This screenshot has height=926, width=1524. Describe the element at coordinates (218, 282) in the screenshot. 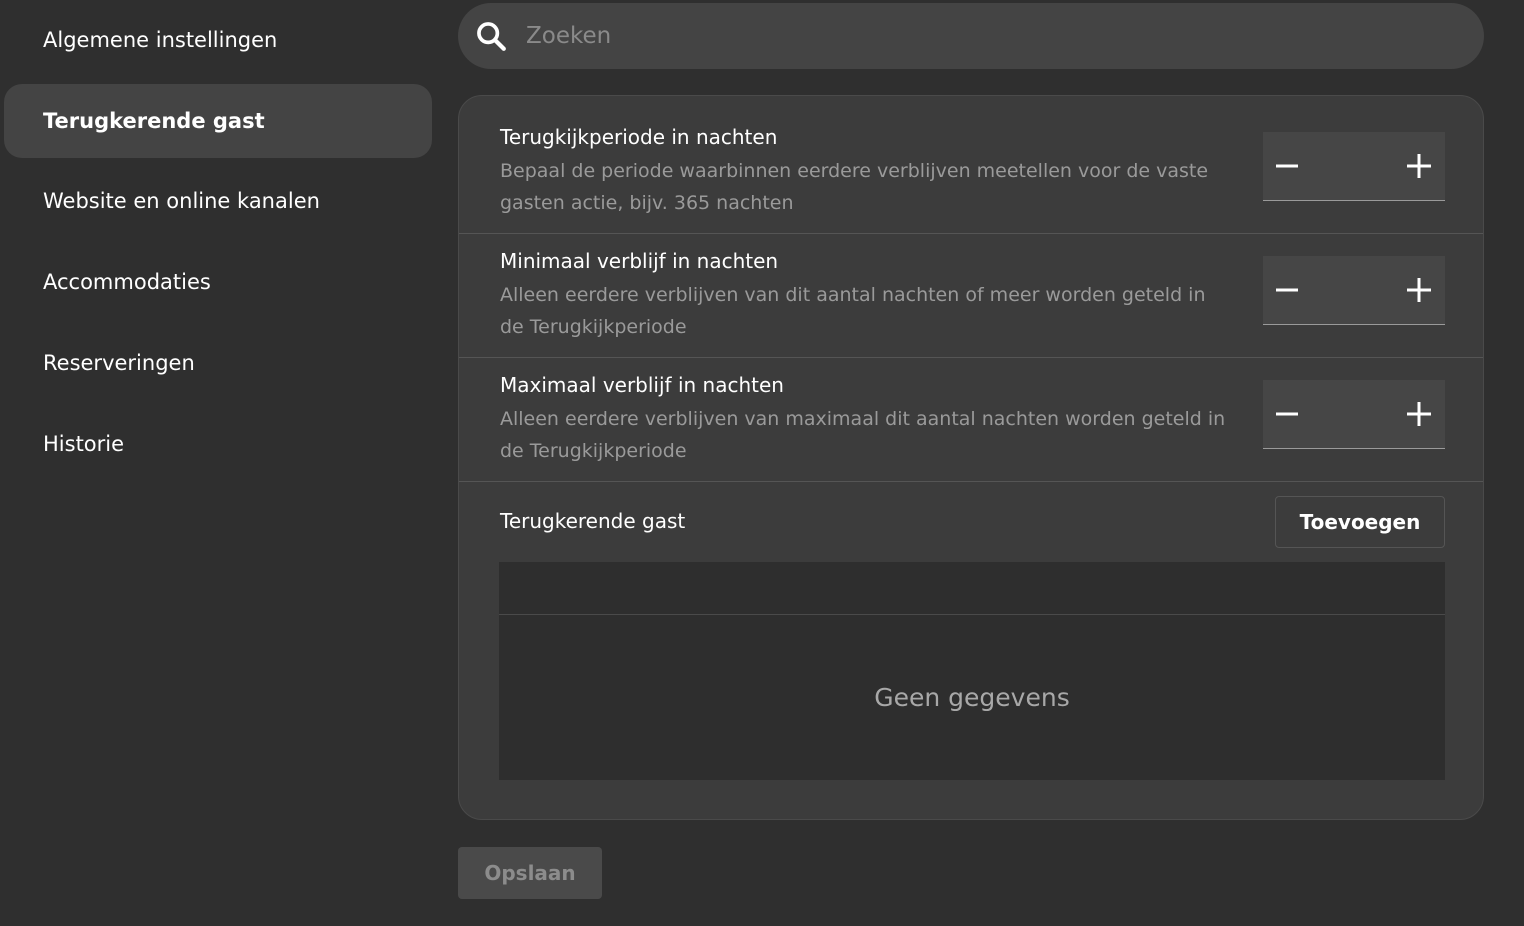

I see `sidebar-item-accommodaties: Accommodaties` at that location.